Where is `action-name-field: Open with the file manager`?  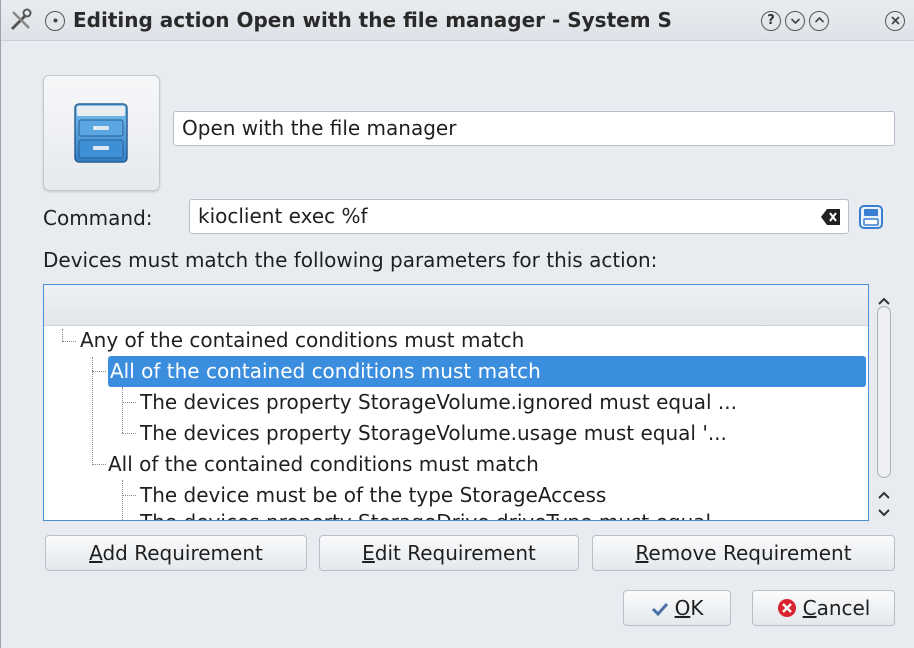
action-name-field: Open with the file manager is located at coordinates (534, 128).